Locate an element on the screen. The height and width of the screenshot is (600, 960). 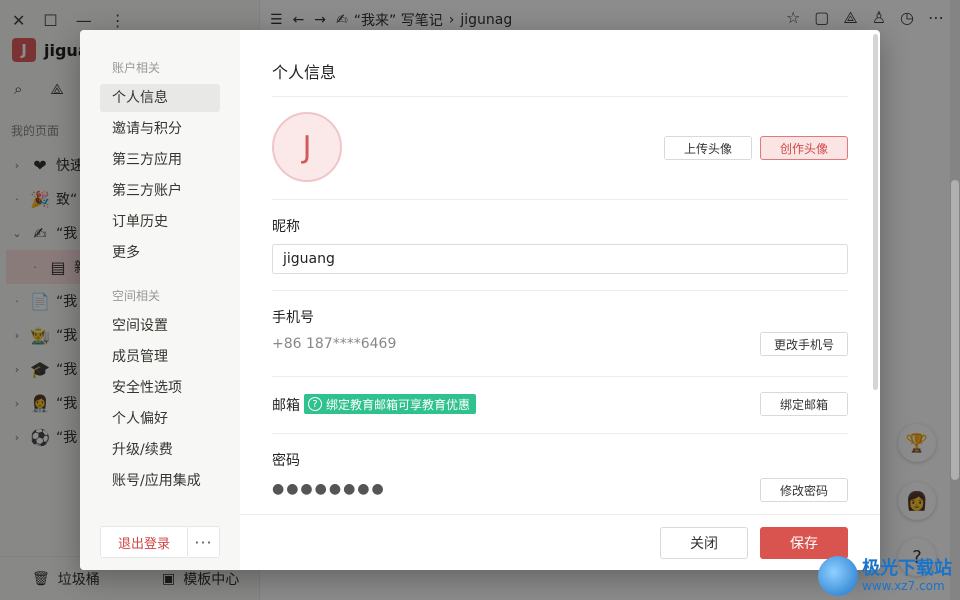
change-phone-button: 更改手机号 is located at coordinates (804, 344).